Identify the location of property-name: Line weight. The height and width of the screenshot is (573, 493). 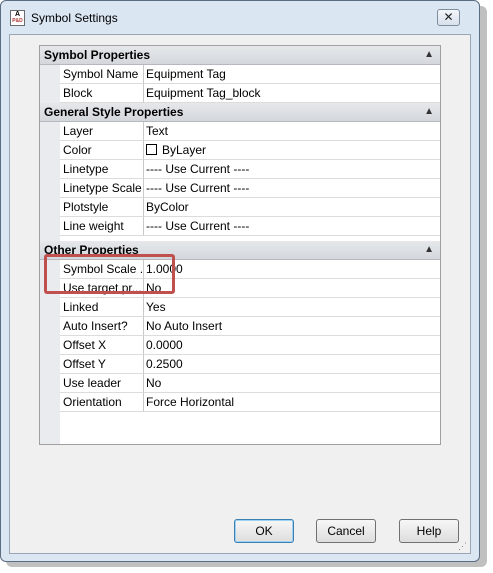
(102, 226).